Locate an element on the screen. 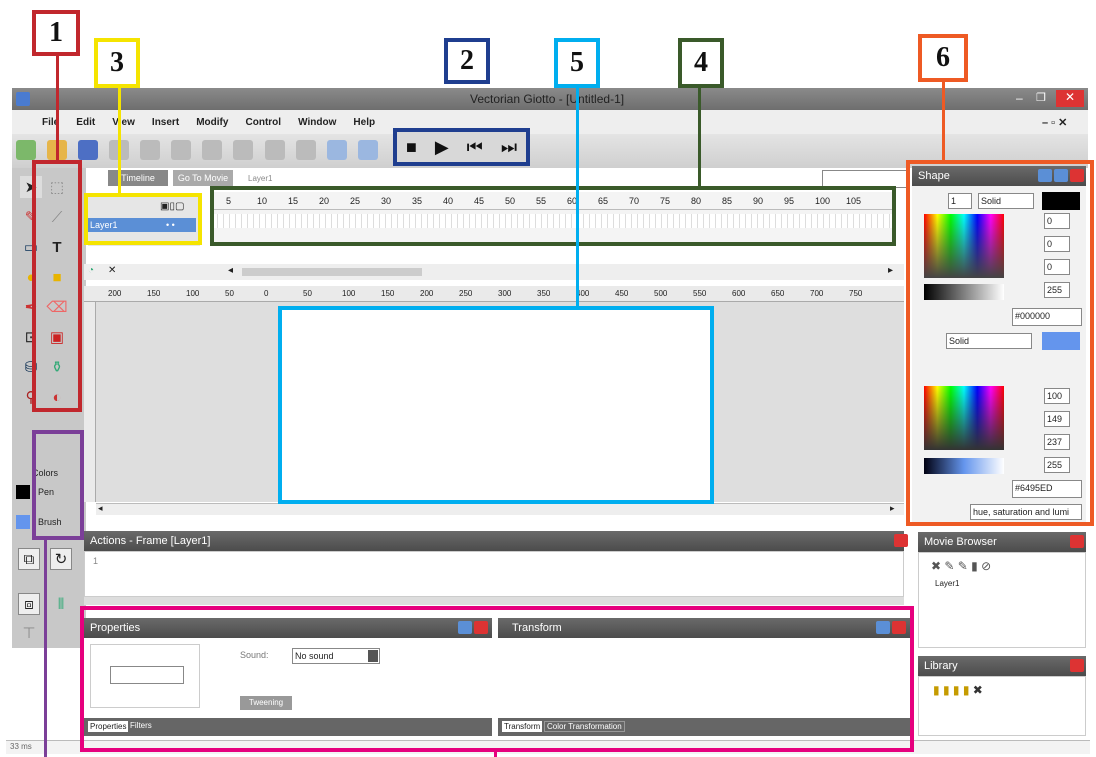 This screenshot has height=757, width=1096. stop-icon: ■ is located at coordinates (411, 147).